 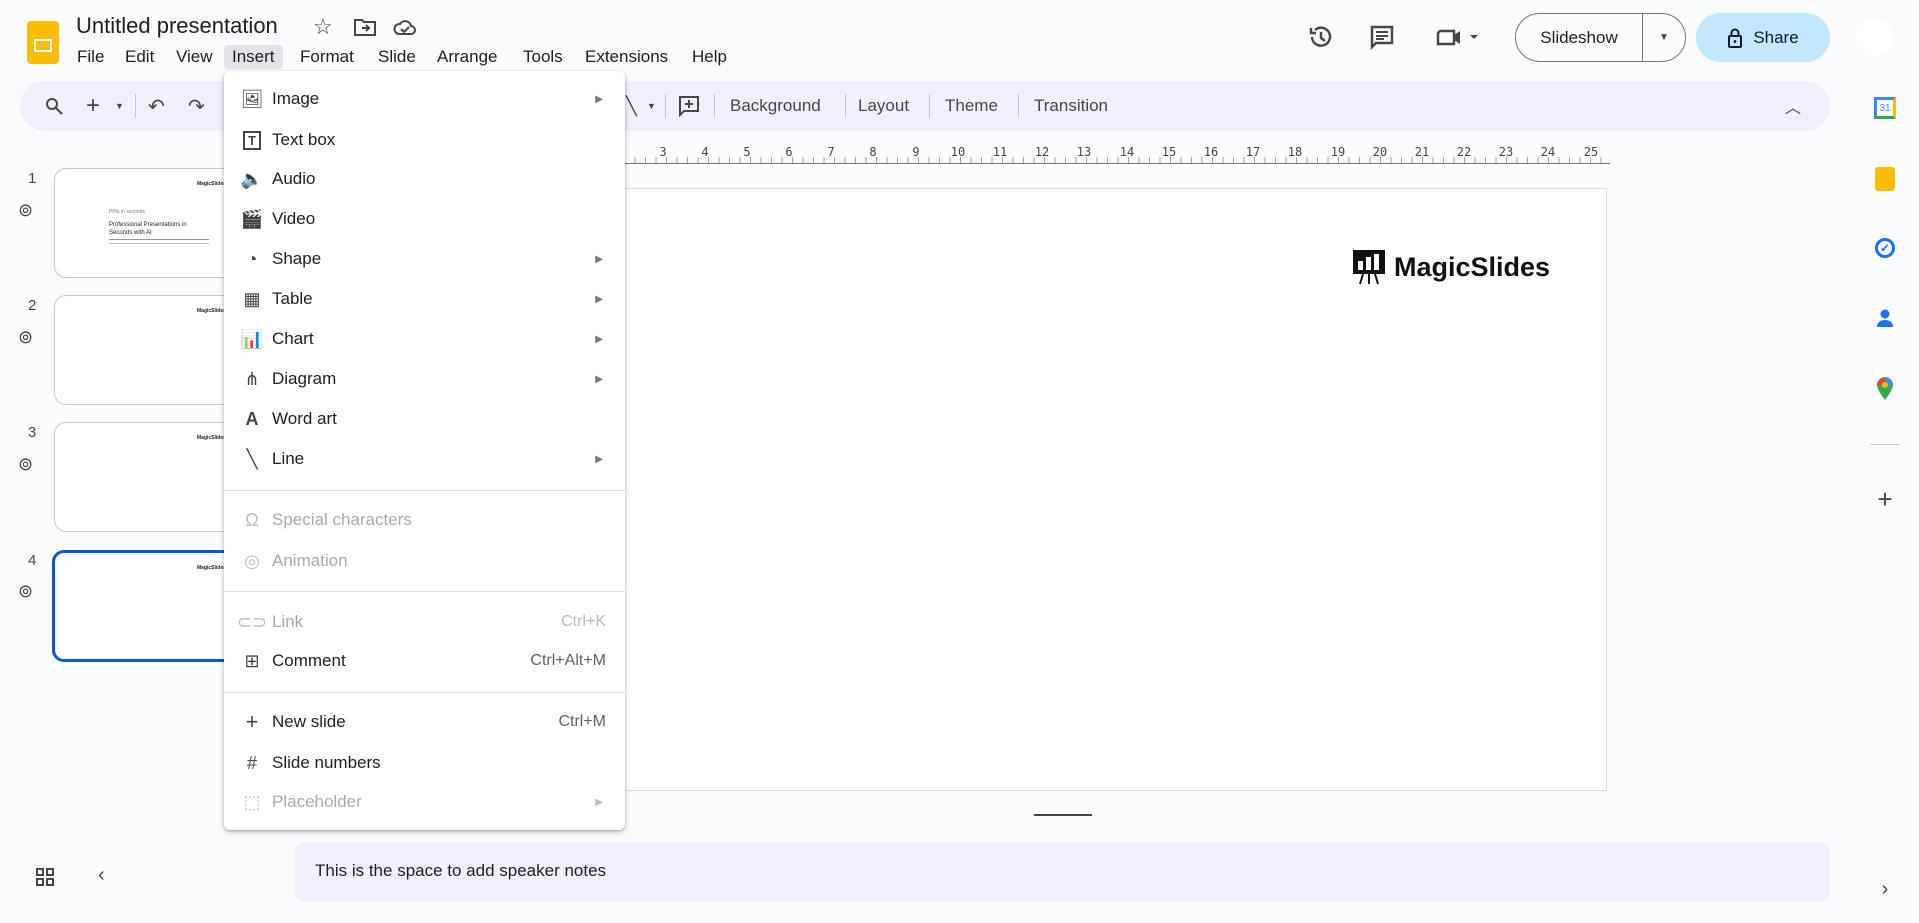 I want to click on share-button: Share, so click(x=1763, y=37).